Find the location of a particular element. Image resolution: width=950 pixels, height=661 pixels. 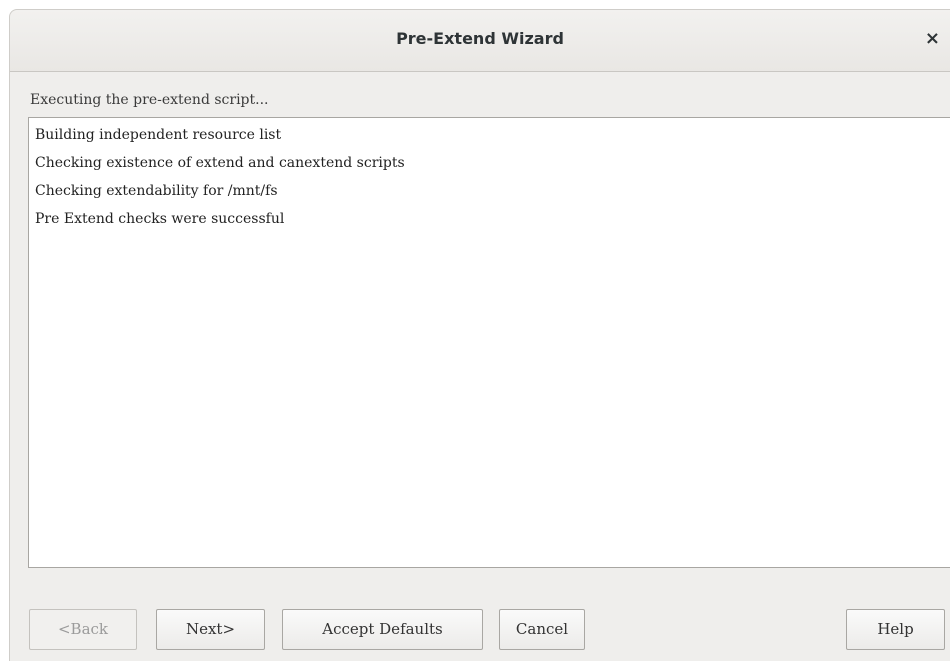

window-title: Pre-Extend Wizard is located at coordinates (480, 38).